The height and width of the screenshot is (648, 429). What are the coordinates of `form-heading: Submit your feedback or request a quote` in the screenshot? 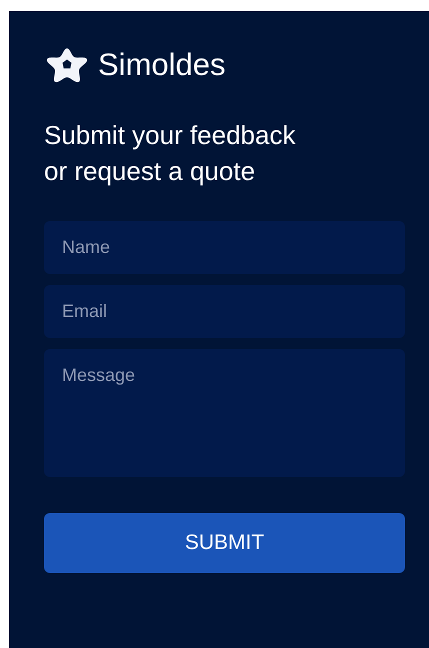 It's located at (170, 153).